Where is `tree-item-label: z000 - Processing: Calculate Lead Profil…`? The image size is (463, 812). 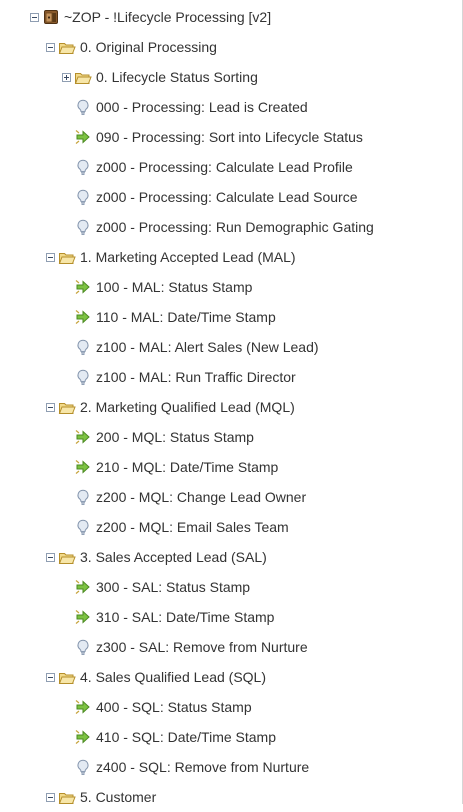
tree-item-label: z000 - Processing: Calculate Lead Profil… is located at coordinates (224, 167).